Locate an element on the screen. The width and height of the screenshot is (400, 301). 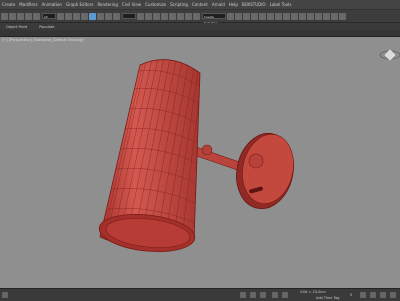
orbit-icon is located at coordinates (393, 295).